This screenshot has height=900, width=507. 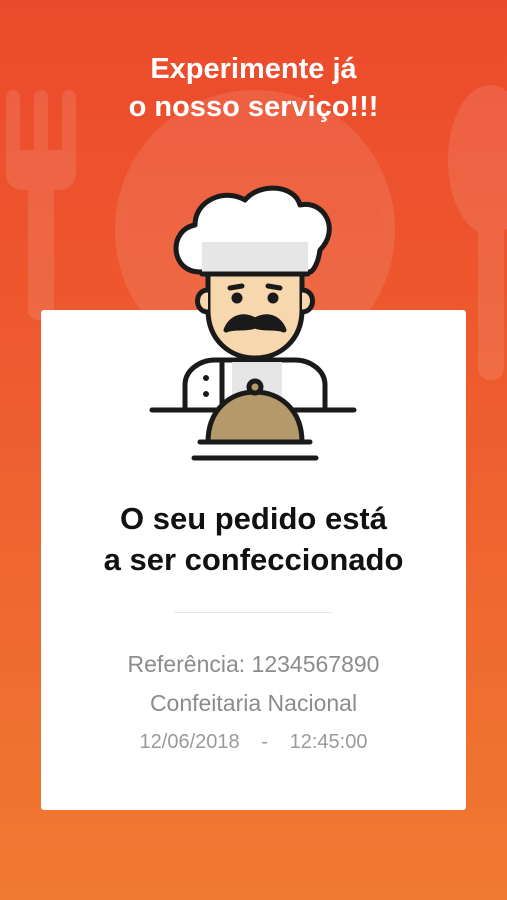 I want to click on order-status-title: O seu pedido está a ser confeccionado, so click(x=253, y=539).